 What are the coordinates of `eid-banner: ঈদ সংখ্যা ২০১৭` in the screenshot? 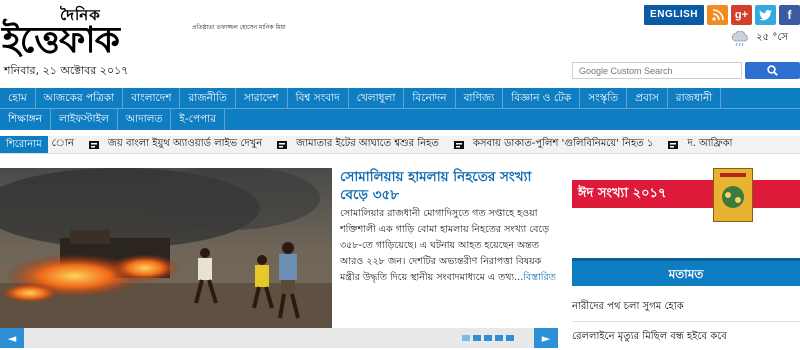 It's located at (686, 194).